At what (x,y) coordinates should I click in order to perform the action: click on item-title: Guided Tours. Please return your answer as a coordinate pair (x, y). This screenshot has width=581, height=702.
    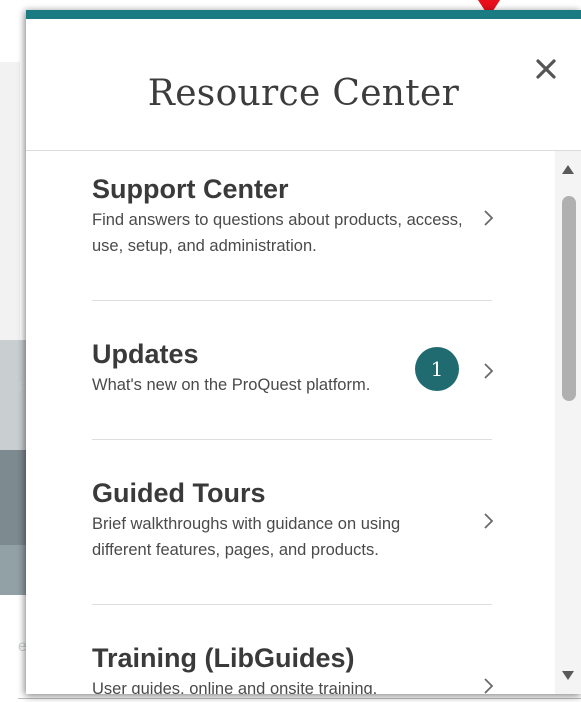
    Looking at the image, I should click on (179, 493).